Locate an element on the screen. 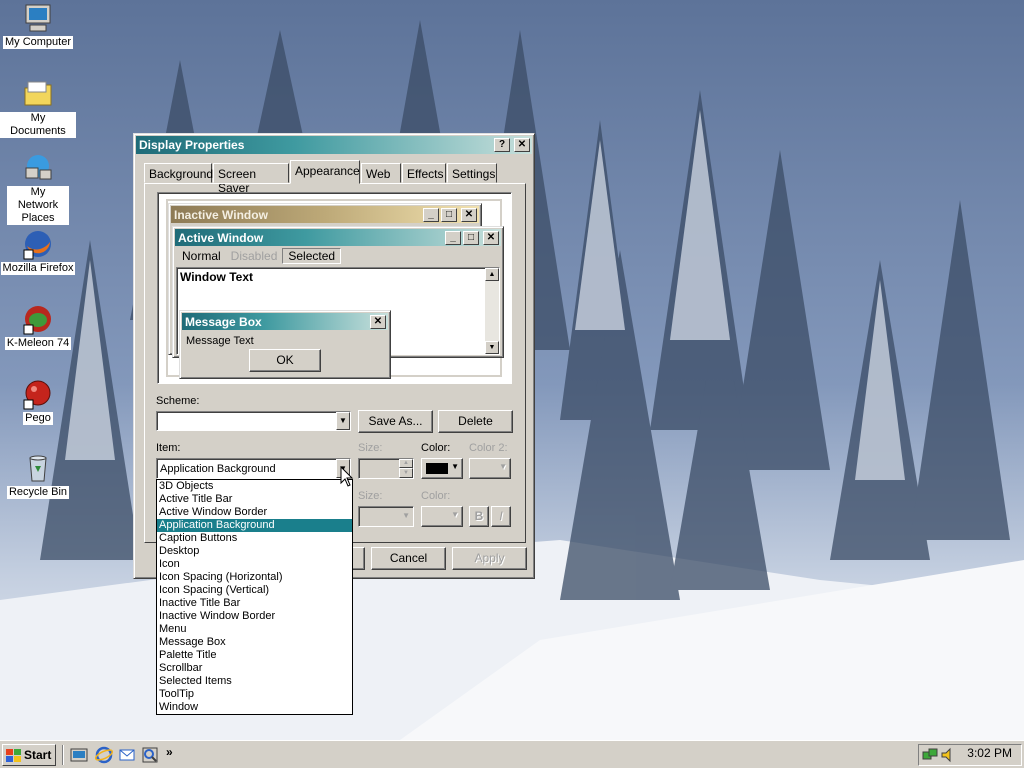 This screenshot has width=1024, height=768. start-button: Start is located at coordinates (29, 755).